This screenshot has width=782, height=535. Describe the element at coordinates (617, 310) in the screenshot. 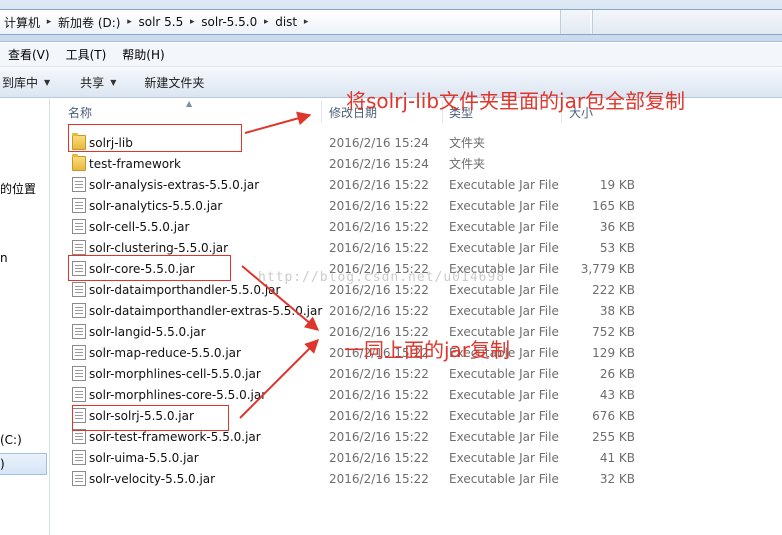

I see `file-size: 38 KB` at that location.